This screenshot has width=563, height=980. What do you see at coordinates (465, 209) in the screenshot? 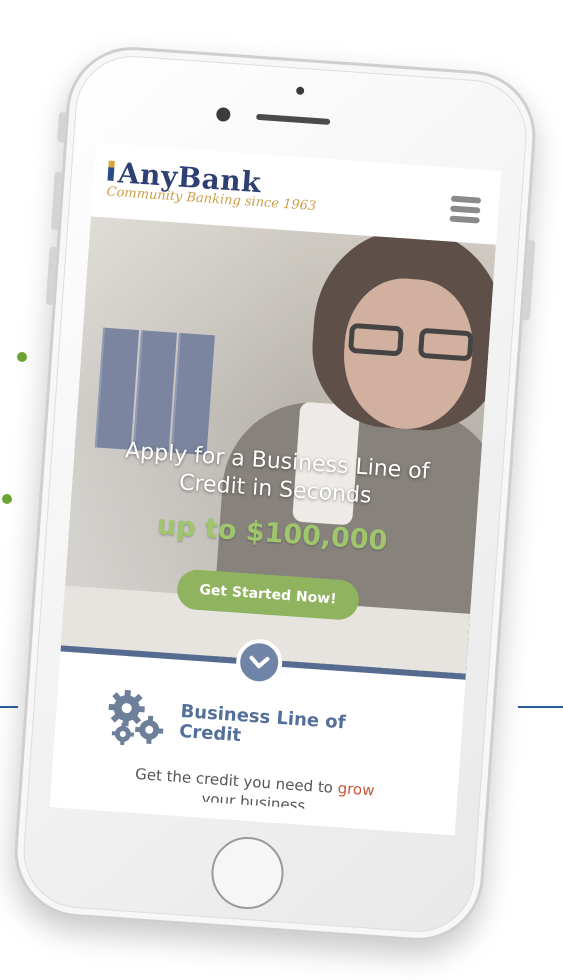
I see `hamburger-menu-icon` at bounding box center [465, 209].